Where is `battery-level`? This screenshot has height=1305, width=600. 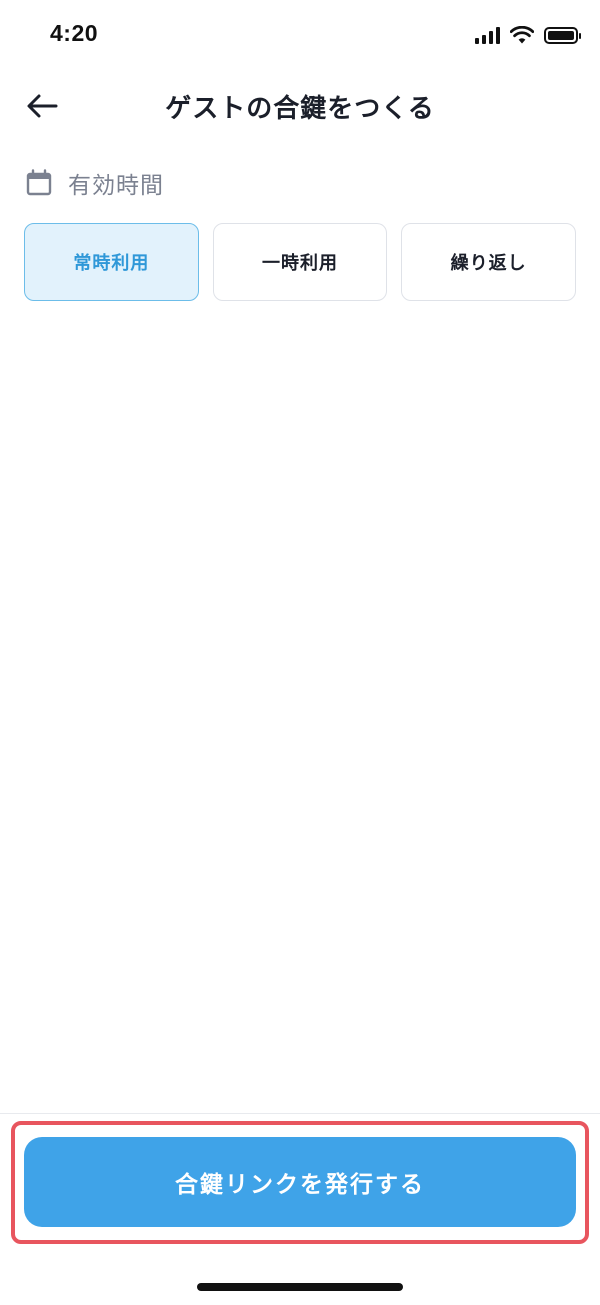
battery-level is located at coordinates (561, 35).